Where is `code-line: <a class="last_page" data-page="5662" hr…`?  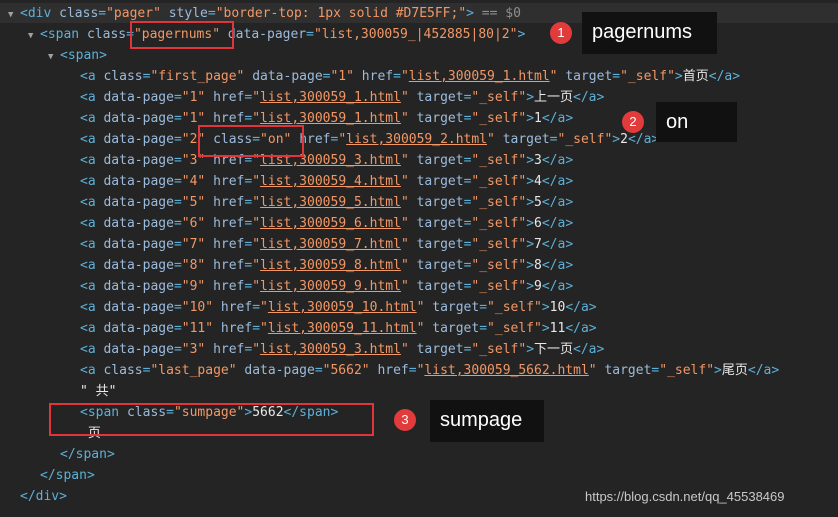
code-line: <a class="last_page" data-page="5662" hr… is located at coordinates (423, 370).